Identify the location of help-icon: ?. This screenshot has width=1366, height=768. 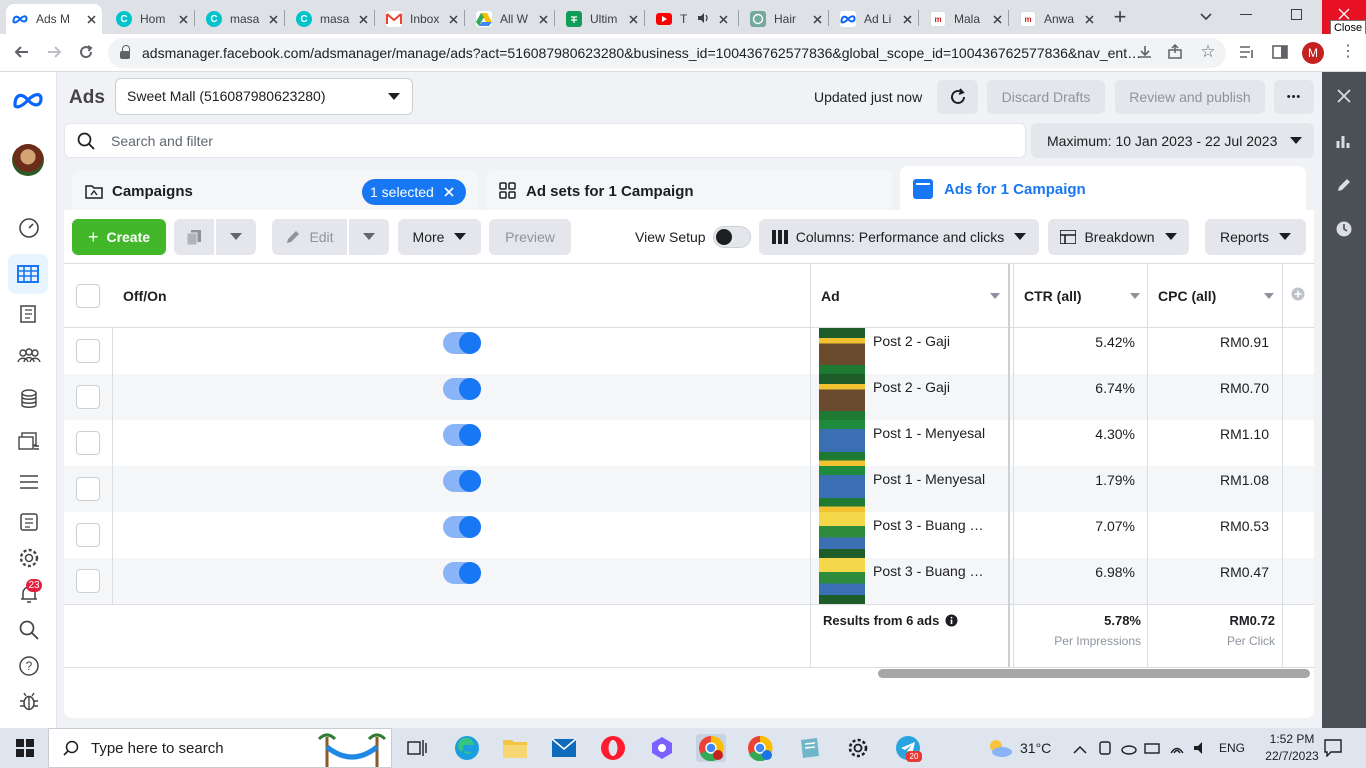
(29, 666).